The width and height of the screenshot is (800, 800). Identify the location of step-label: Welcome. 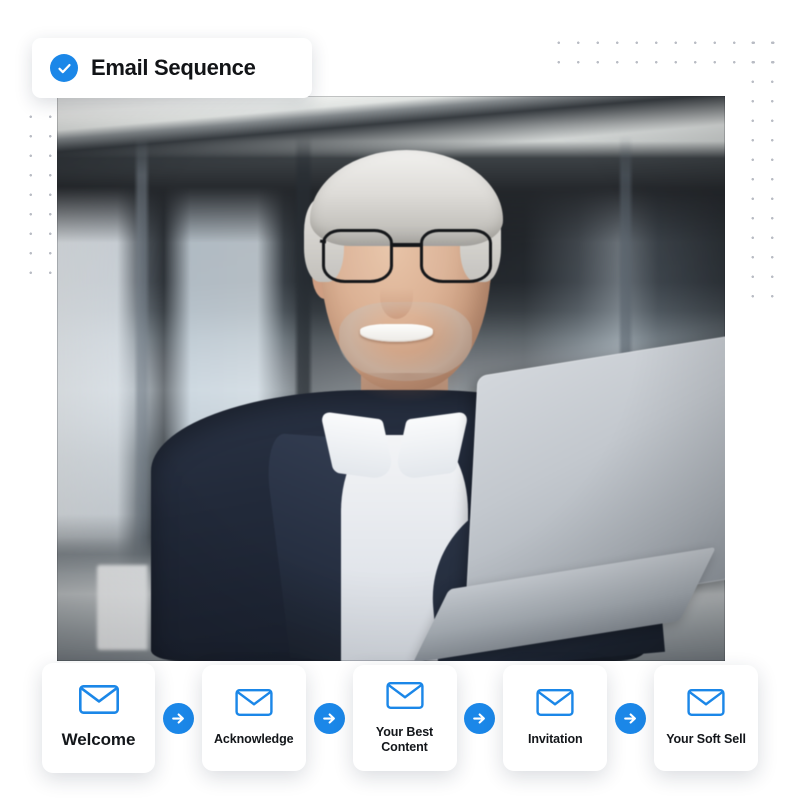
(98, 740).